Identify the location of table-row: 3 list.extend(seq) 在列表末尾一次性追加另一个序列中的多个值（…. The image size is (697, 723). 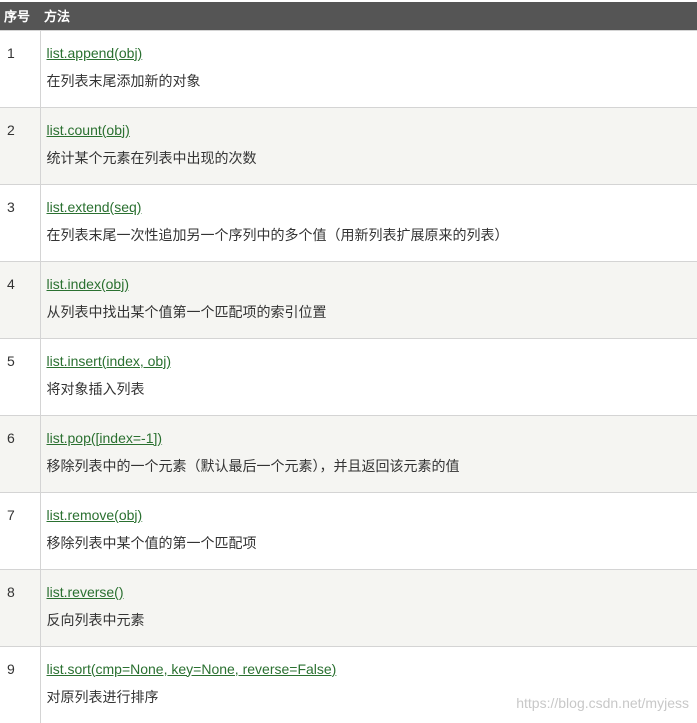
(348, 222).